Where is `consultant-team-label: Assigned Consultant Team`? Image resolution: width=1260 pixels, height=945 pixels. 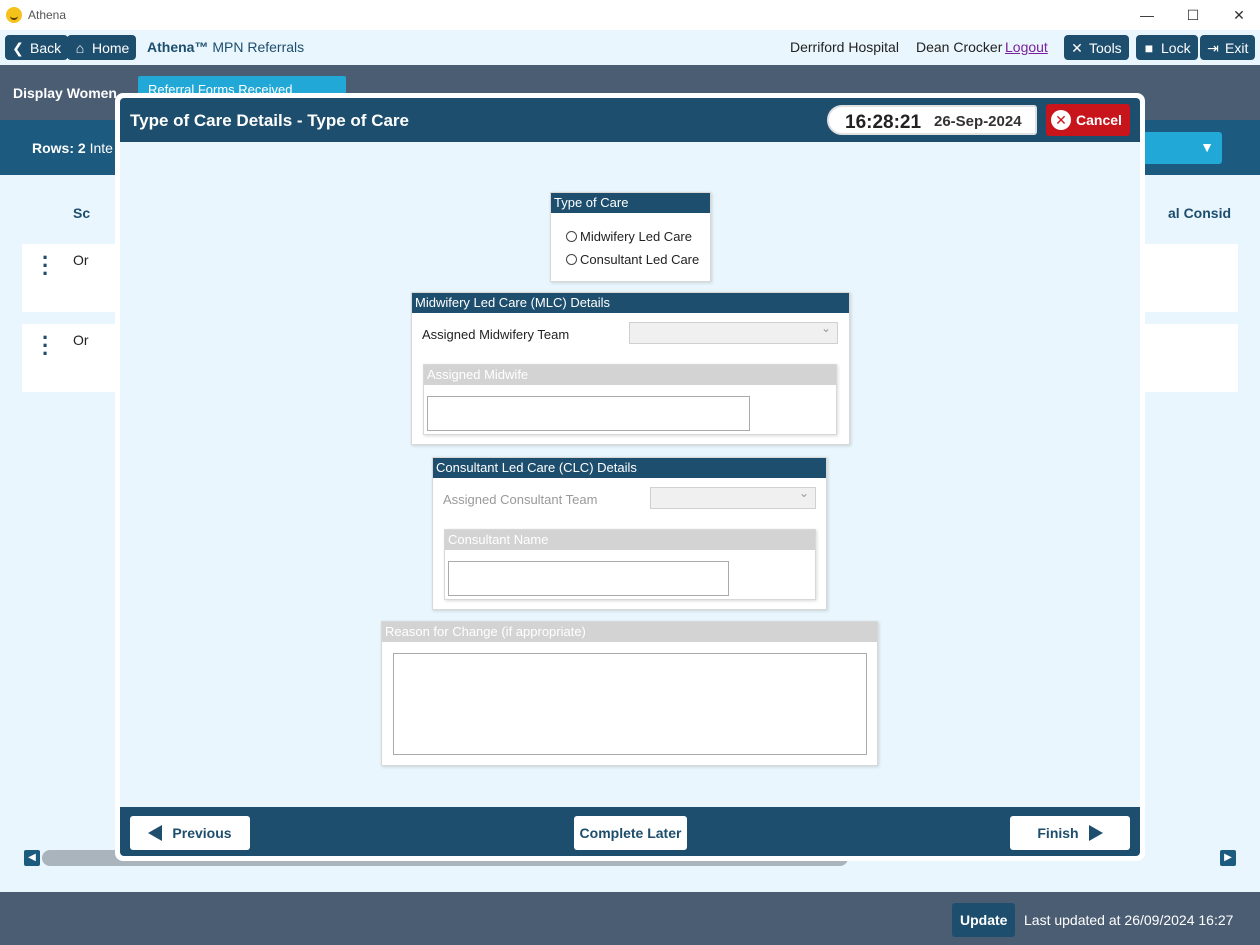
consultant-team-label: Assigned Consultant Team is located at coordinates (520, 499).